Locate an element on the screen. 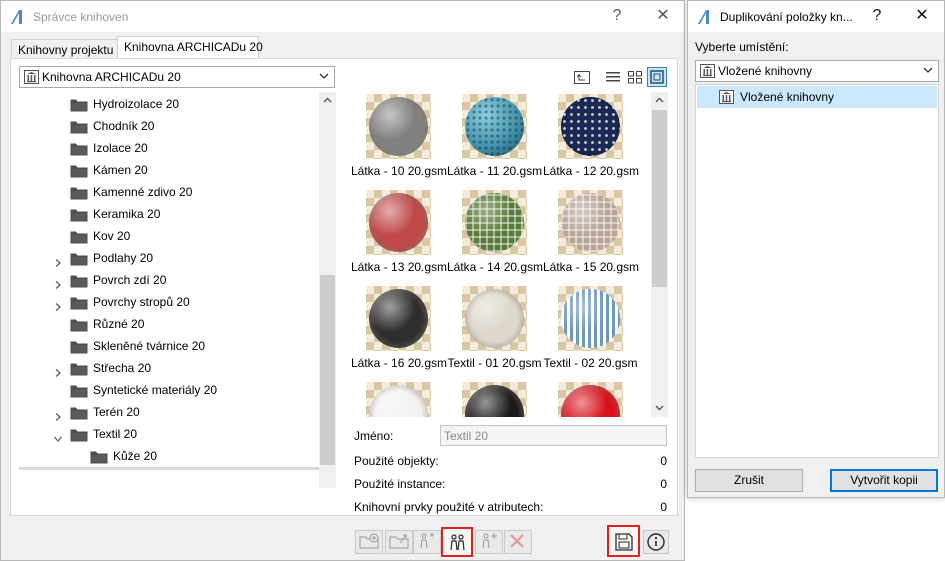 The image size is (945, 561). large-icon-view-icon is located at coordinates (657, 77).